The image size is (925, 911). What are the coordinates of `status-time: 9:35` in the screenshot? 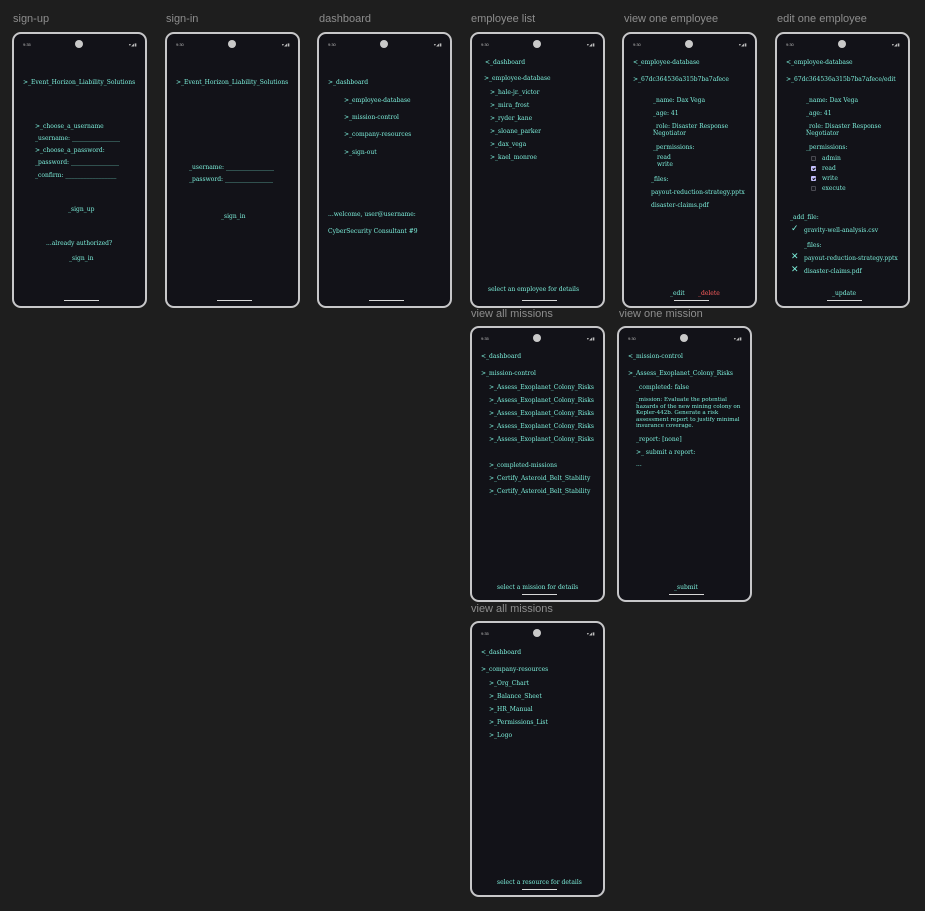 It's located at (485, 633).